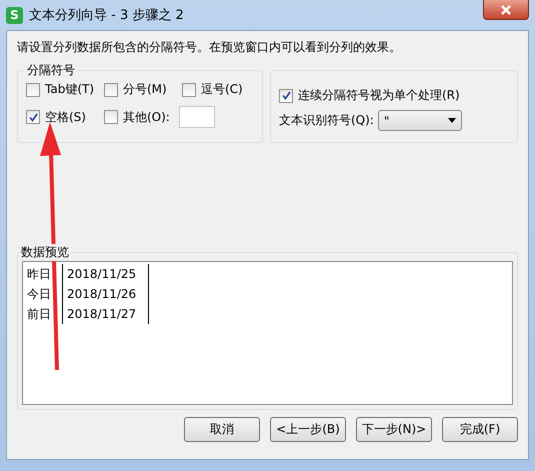  What do you see at coordinates (145, 89) in the screenshot?
I see `checkbox-label: 分号(M)` at bounding box center [145, 89].